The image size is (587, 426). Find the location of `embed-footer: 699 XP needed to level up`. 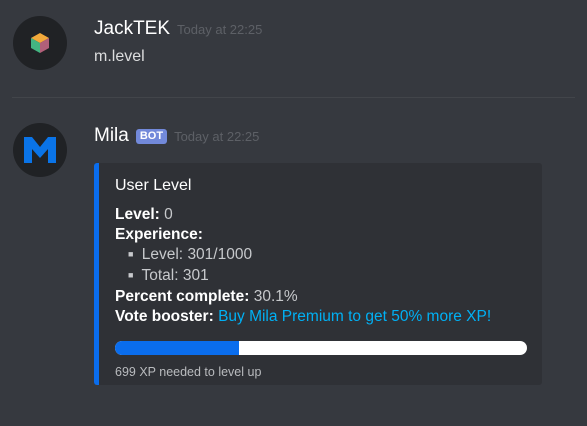

embed-footer: 699 XP needed to level up is located at coordinates (188, 372).